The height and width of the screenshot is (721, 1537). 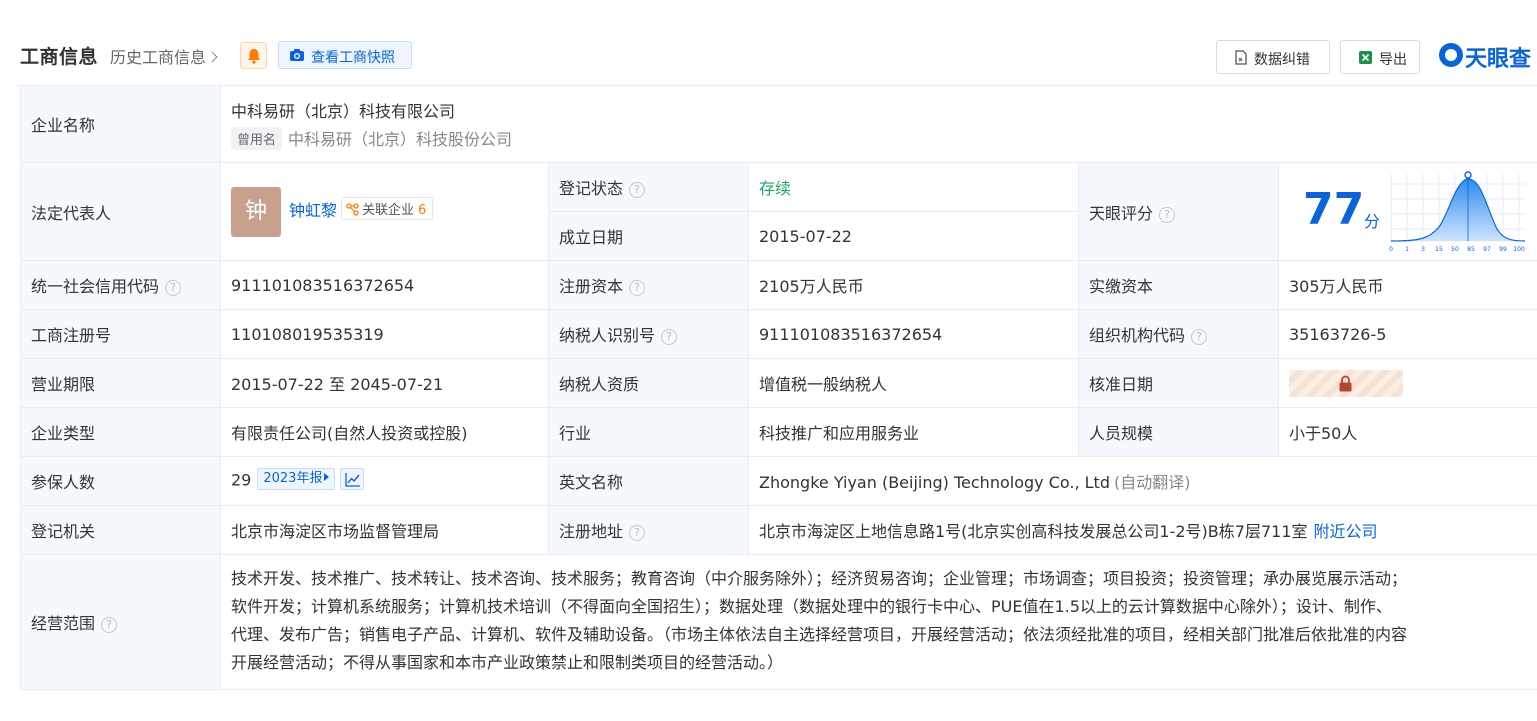 What do you see at coordinates (591, 531) in the screenshot?
I see `reg-address-label: 注册地址` at bounding box center [591, 531].